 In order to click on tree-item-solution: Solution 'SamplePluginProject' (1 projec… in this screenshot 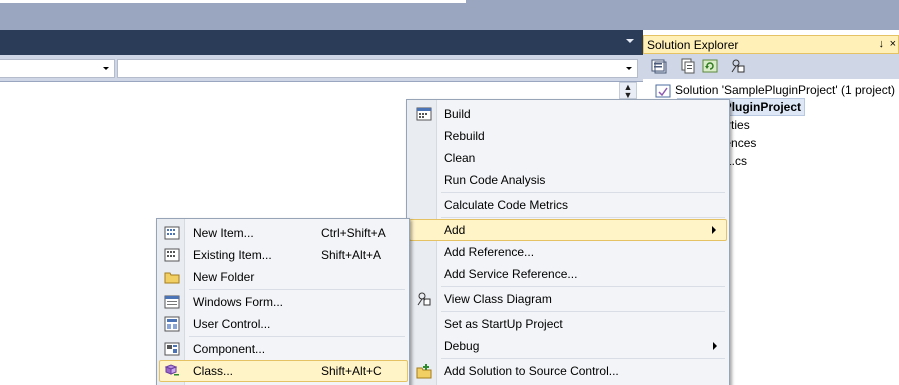, I will do `click(775, 90)`.